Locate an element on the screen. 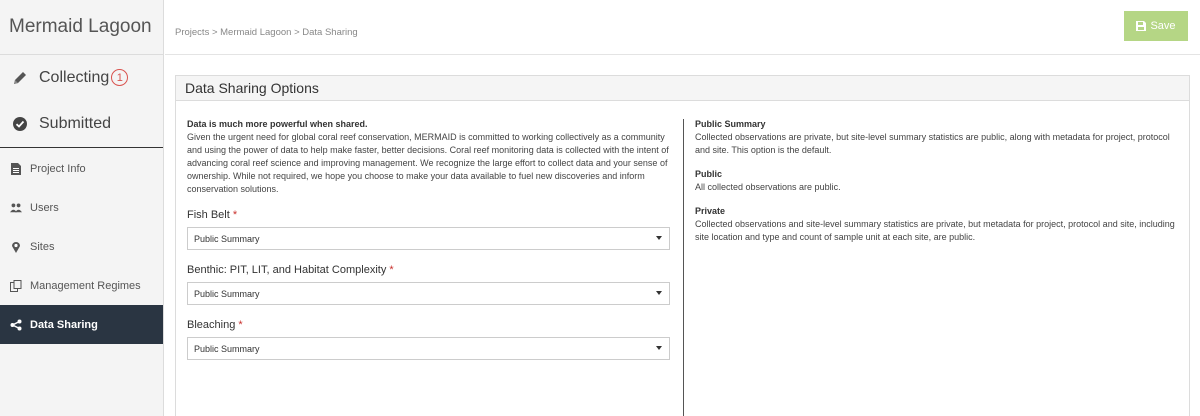 Image resolution: width=1200 pixels, height=416 pixels. option-text: All collected observations are public. is located at coordinates (768, 187).